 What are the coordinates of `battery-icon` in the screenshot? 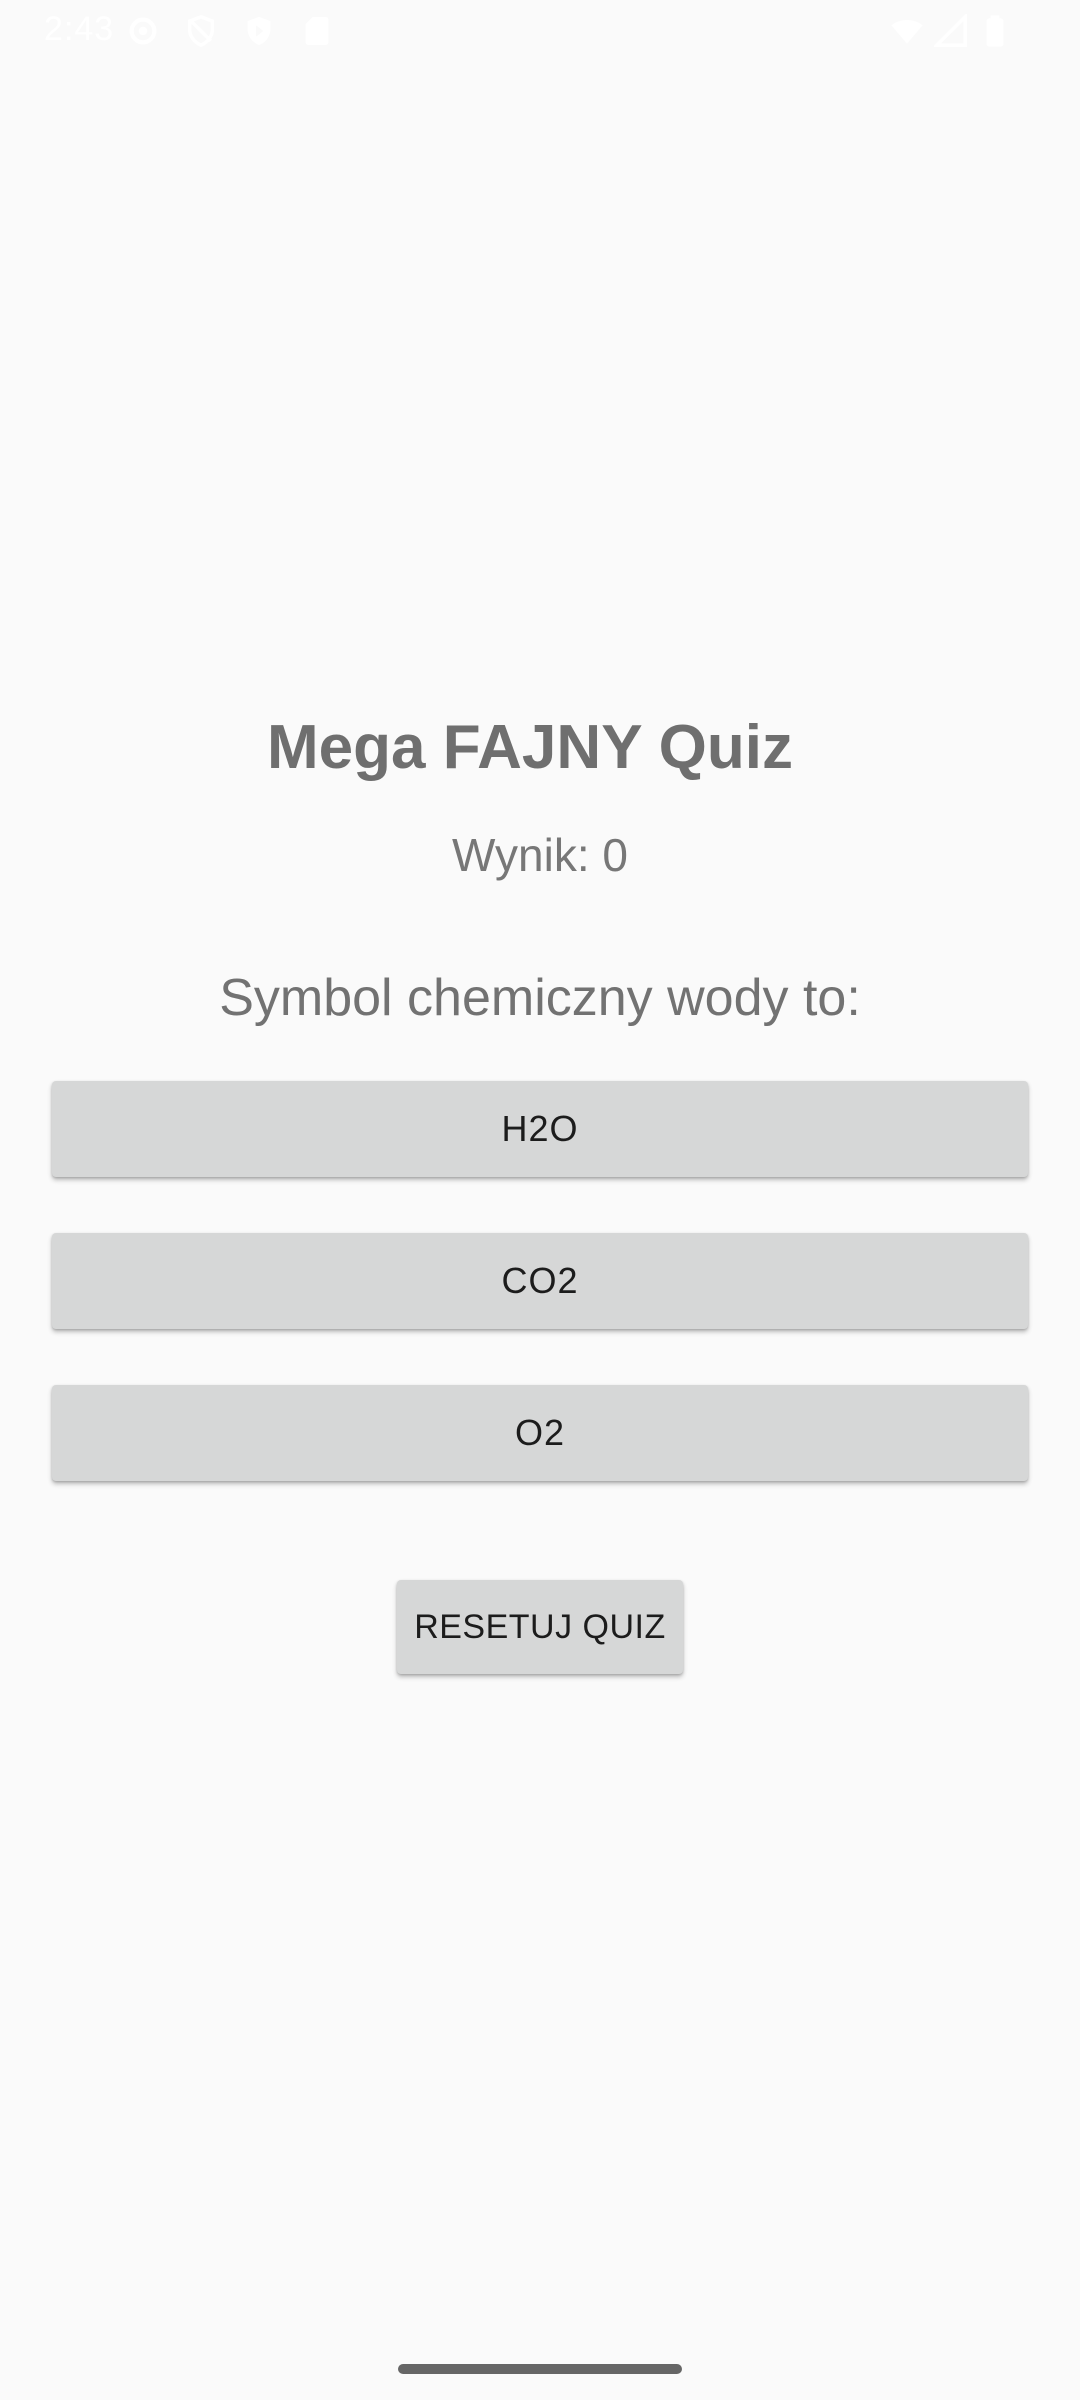 It's located at (995, 31).